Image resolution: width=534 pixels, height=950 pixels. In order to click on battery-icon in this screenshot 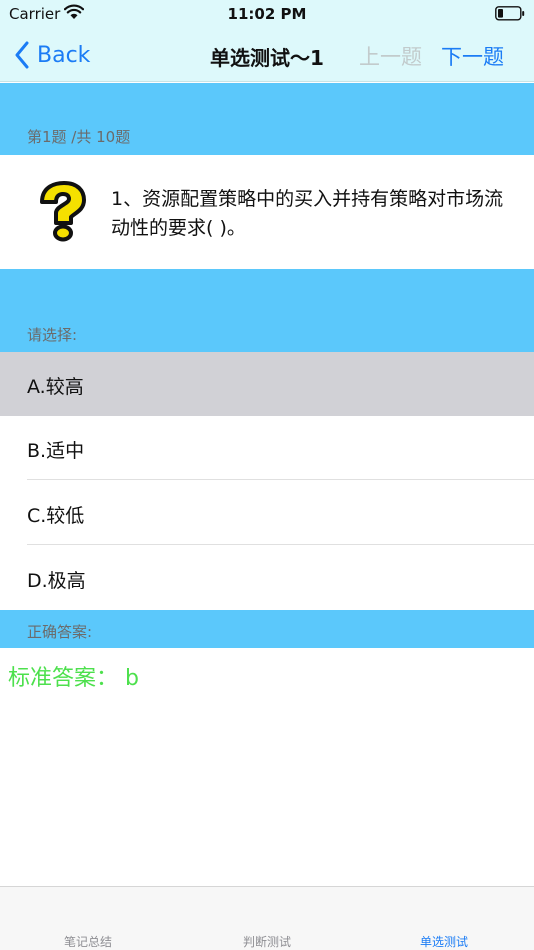, I will do `click(510, 13)`.